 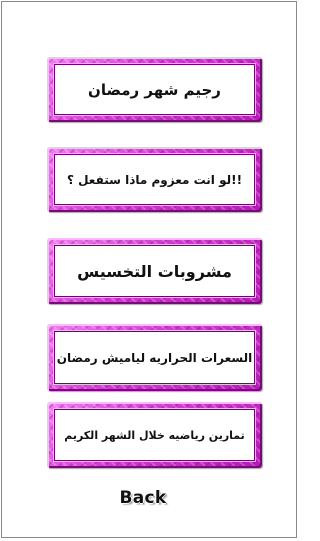 I want to click on menu-button-slimming-drinks: مشروبات التخسيس, so click(x=154, y=271).